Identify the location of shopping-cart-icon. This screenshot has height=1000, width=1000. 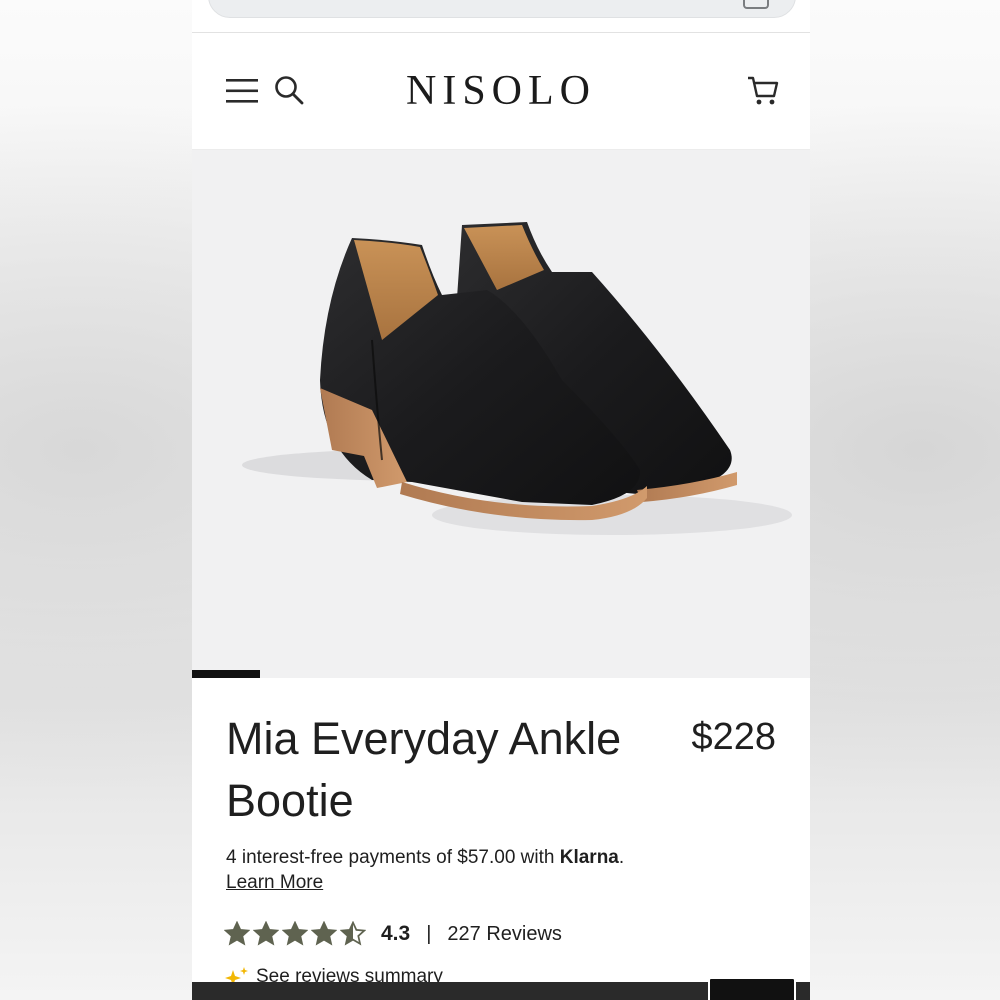
(763, 90).